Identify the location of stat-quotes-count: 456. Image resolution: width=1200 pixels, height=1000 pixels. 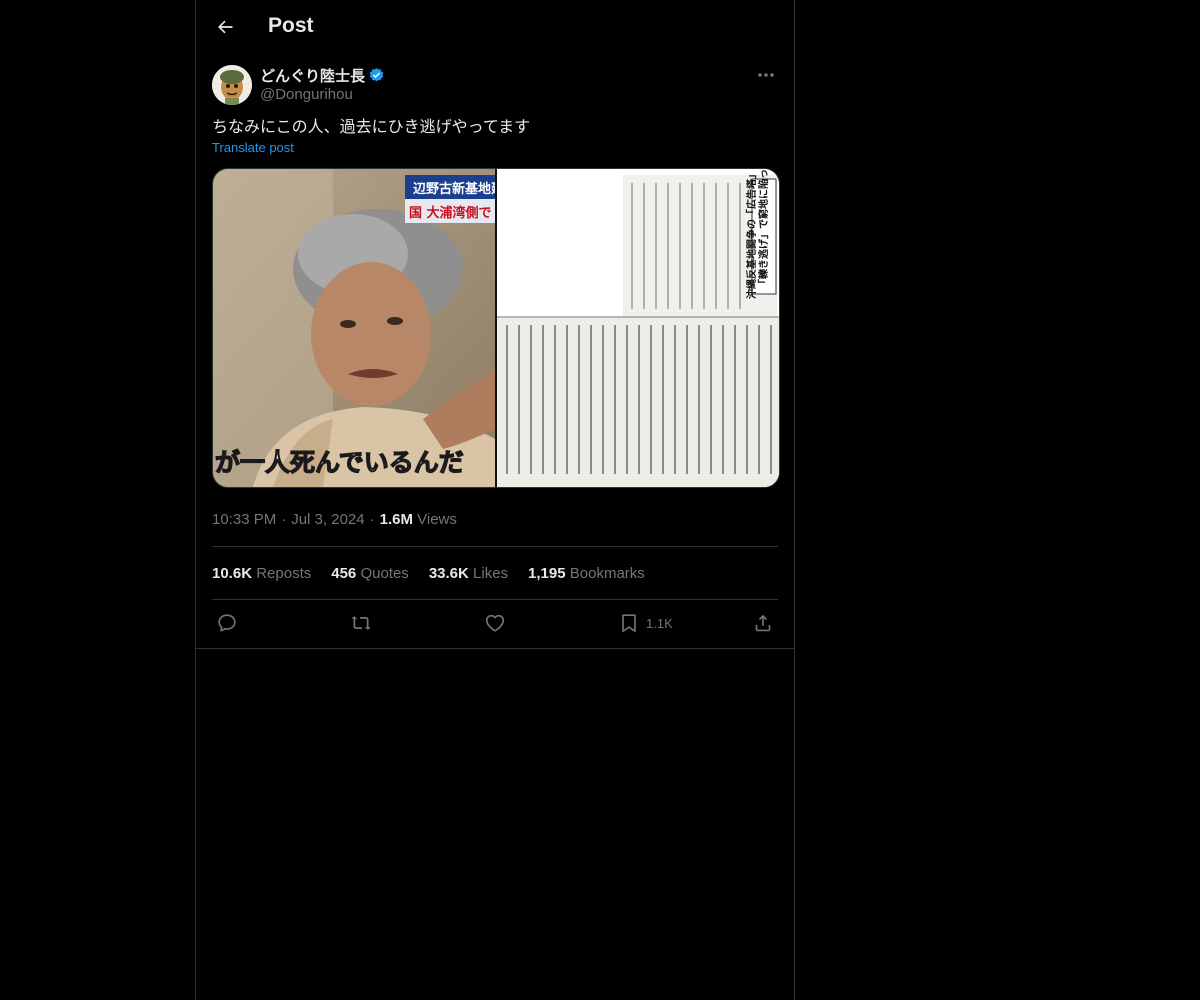
(344, 573).